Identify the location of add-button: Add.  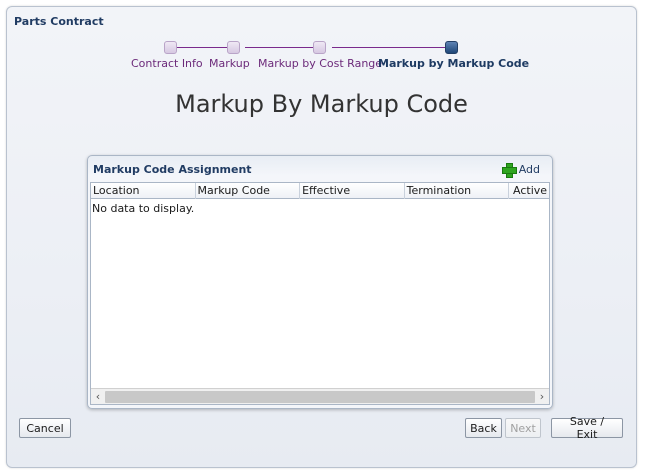
(520, 169).